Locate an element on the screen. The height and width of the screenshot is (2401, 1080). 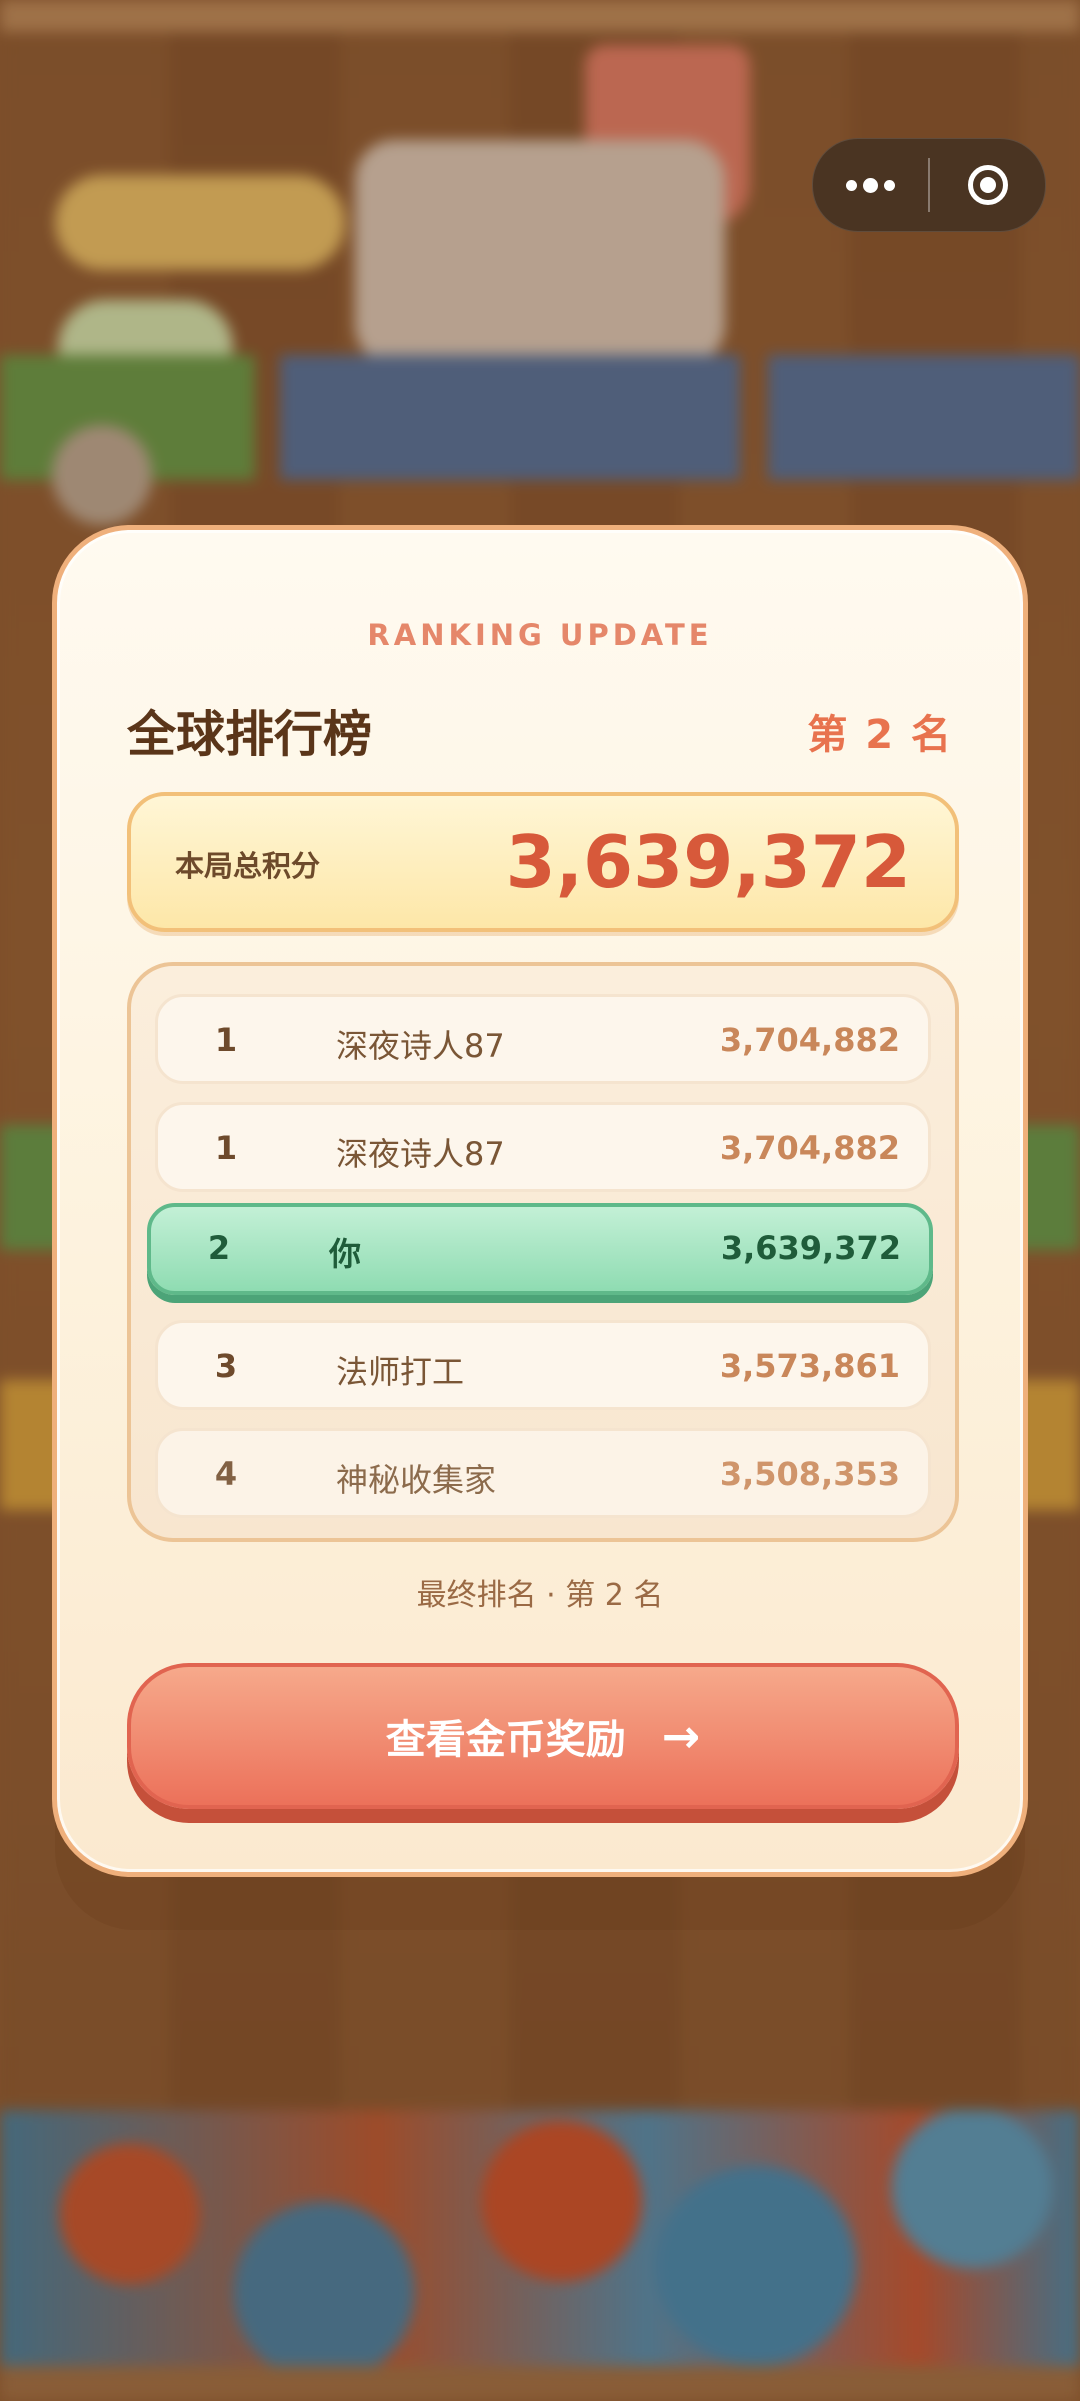
leaderboard-row: 3 法师打工 3,573,861 is located at coordinates (543, 1365).